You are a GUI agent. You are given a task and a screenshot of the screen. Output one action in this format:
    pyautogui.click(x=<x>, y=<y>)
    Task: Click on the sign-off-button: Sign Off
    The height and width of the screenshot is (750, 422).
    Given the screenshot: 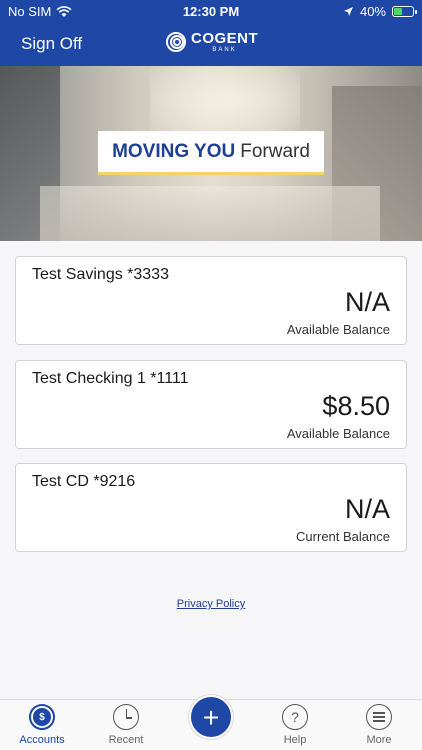 What is the action you would take?
    pyautogui.click(x=51, y=44)
    